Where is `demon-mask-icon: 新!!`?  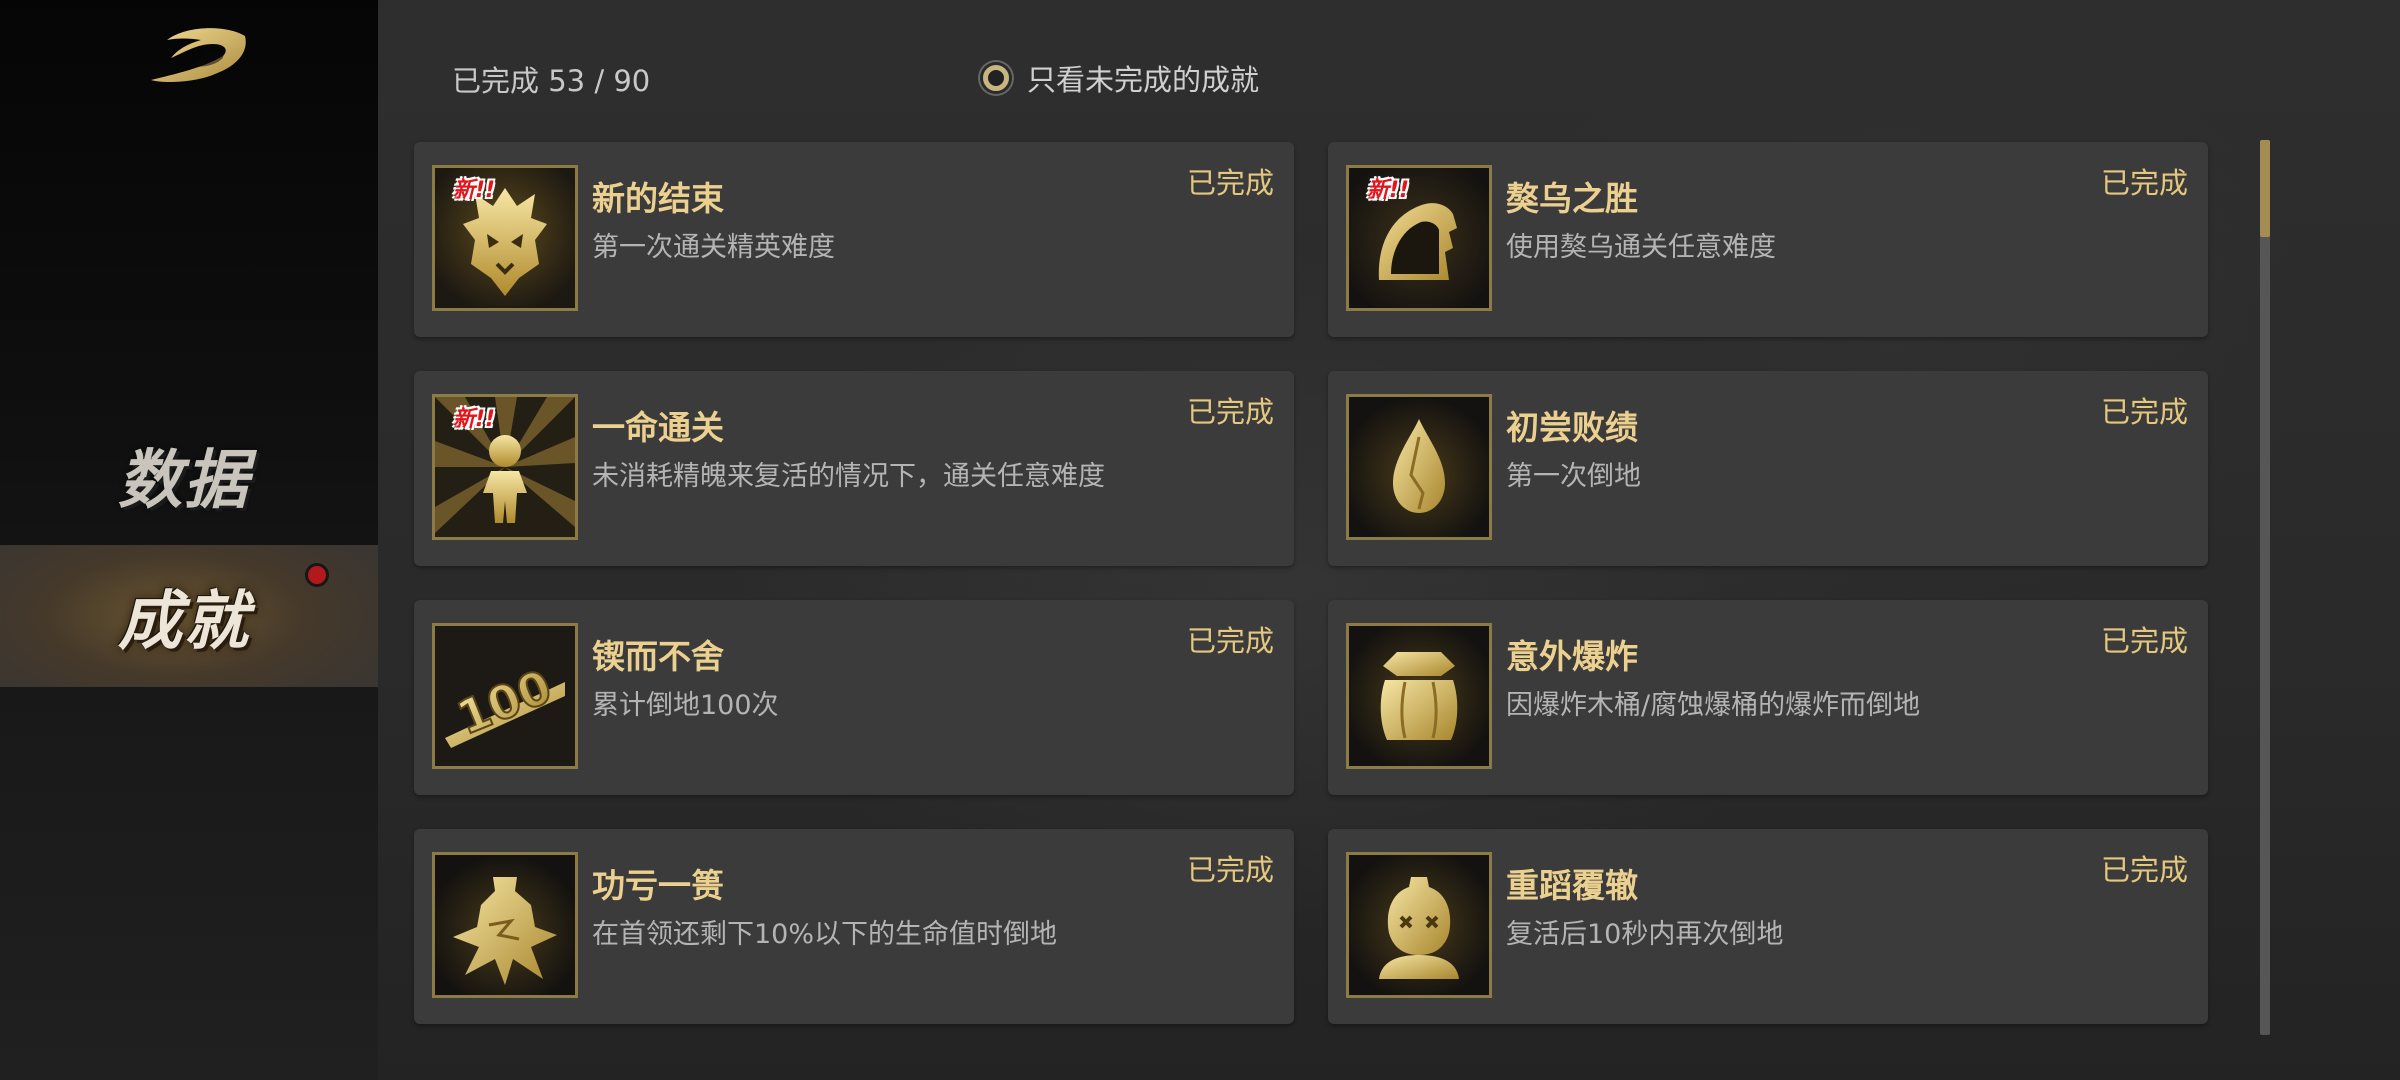 demon-mask-icon: 新!! is located at coordinates (505, 238).